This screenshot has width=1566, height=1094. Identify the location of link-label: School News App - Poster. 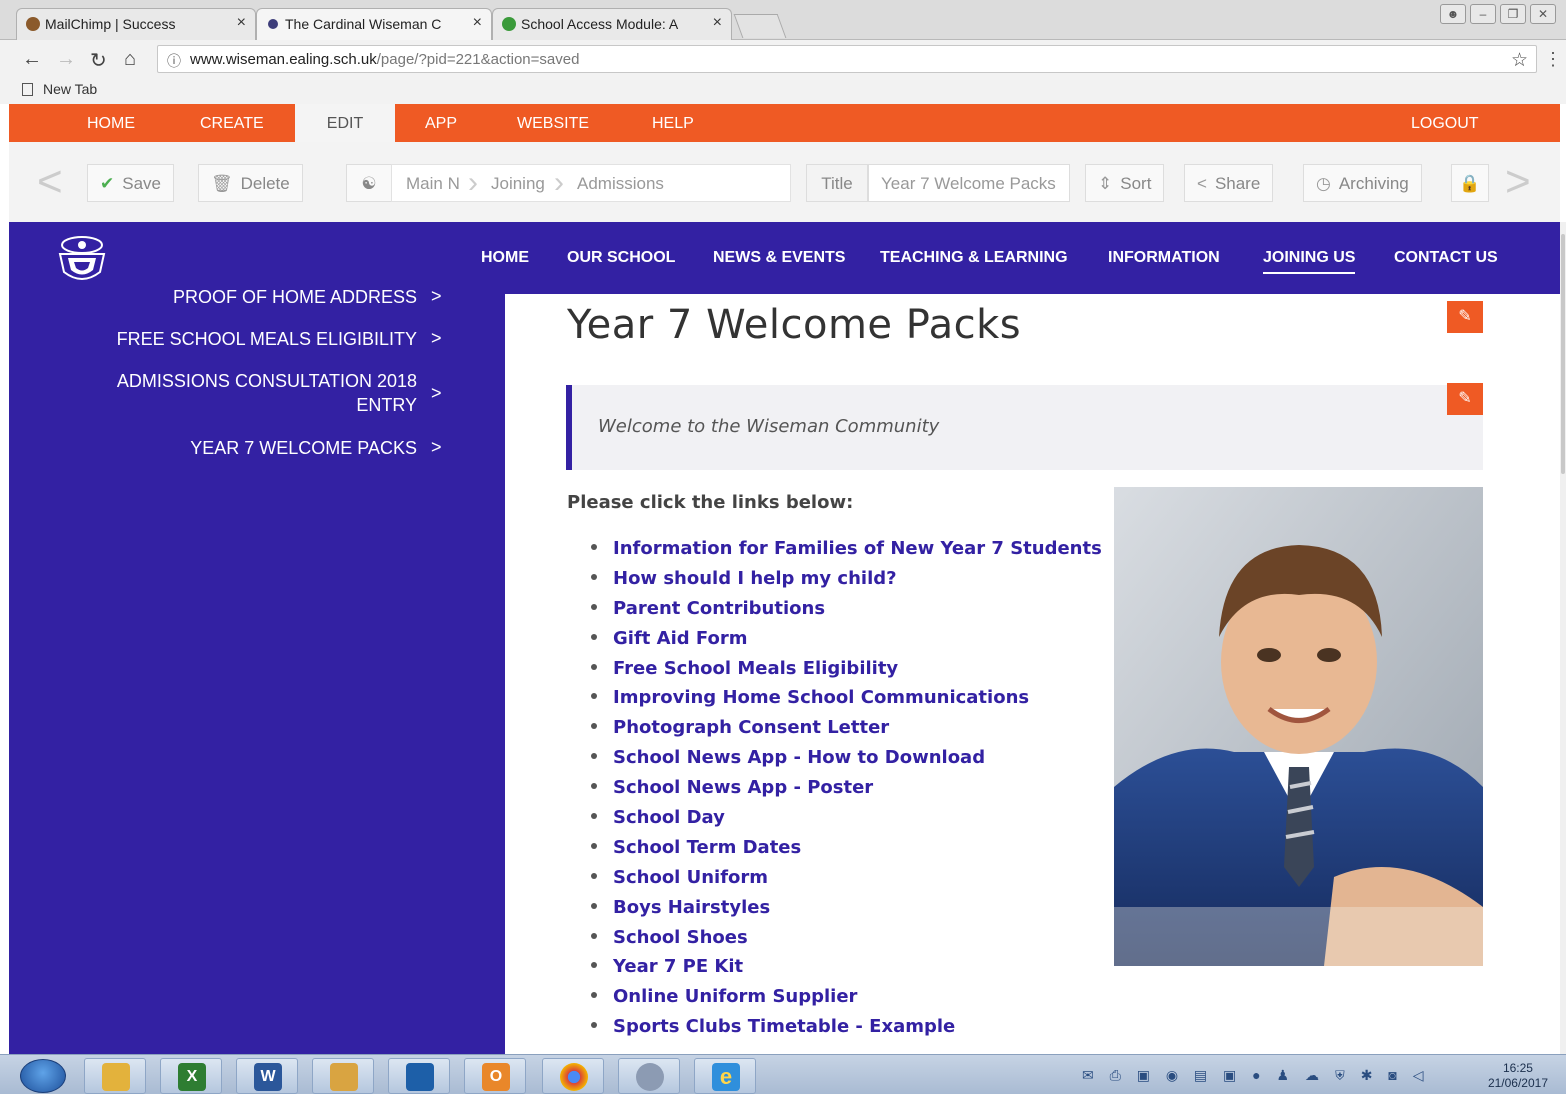
(743, 787).